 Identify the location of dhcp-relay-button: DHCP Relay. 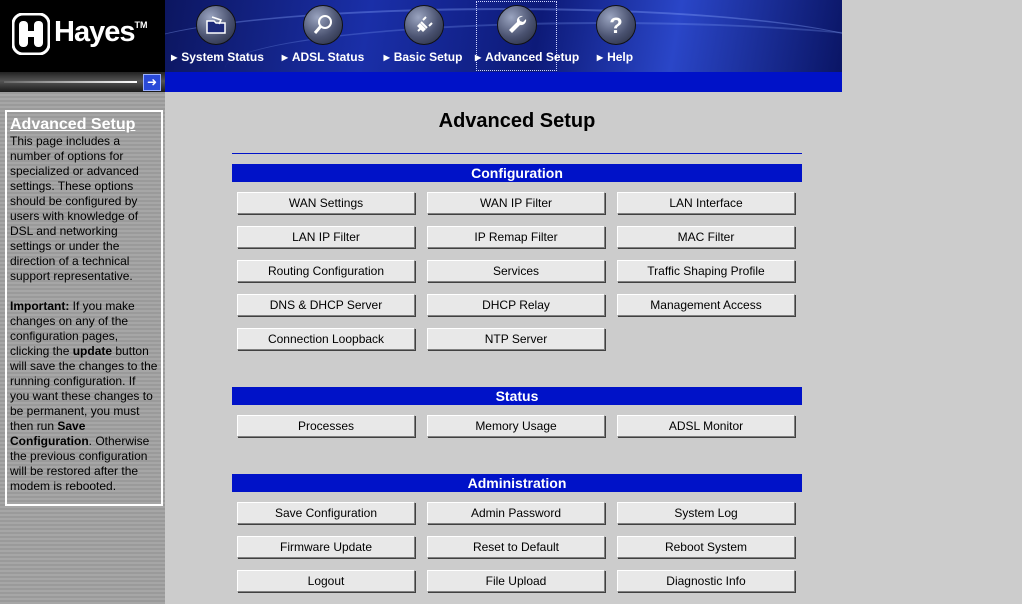
(516, 305).